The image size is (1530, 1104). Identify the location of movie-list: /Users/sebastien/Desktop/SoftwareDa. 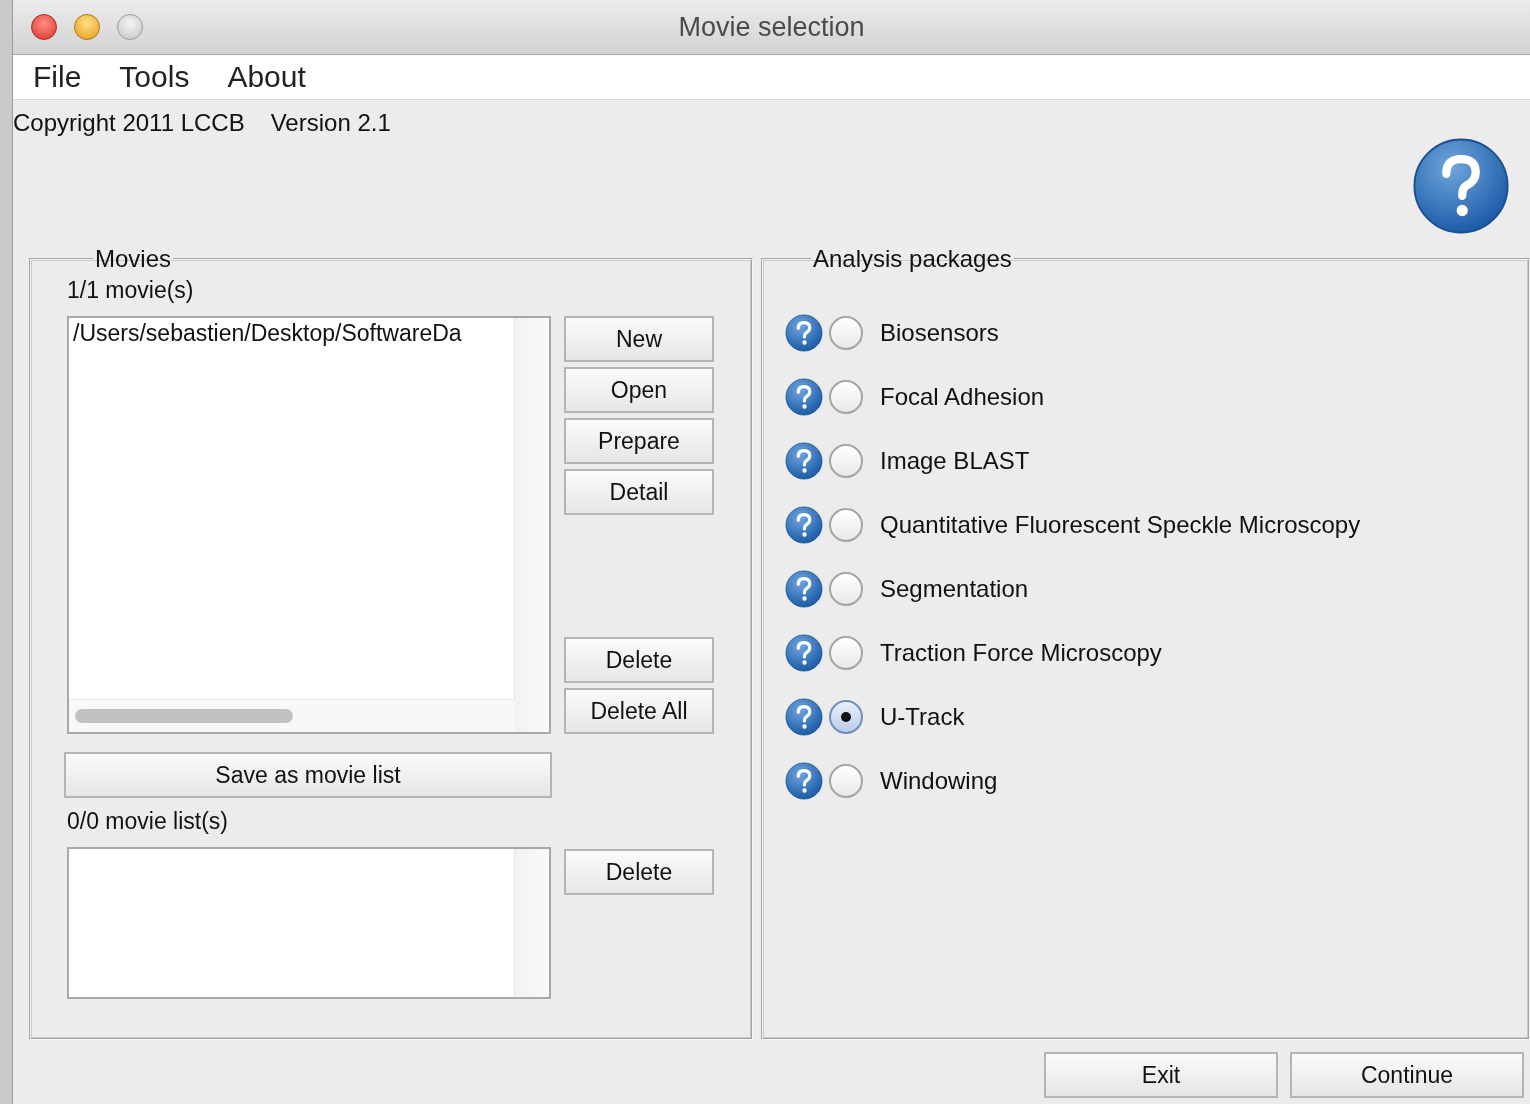
(309, 525).